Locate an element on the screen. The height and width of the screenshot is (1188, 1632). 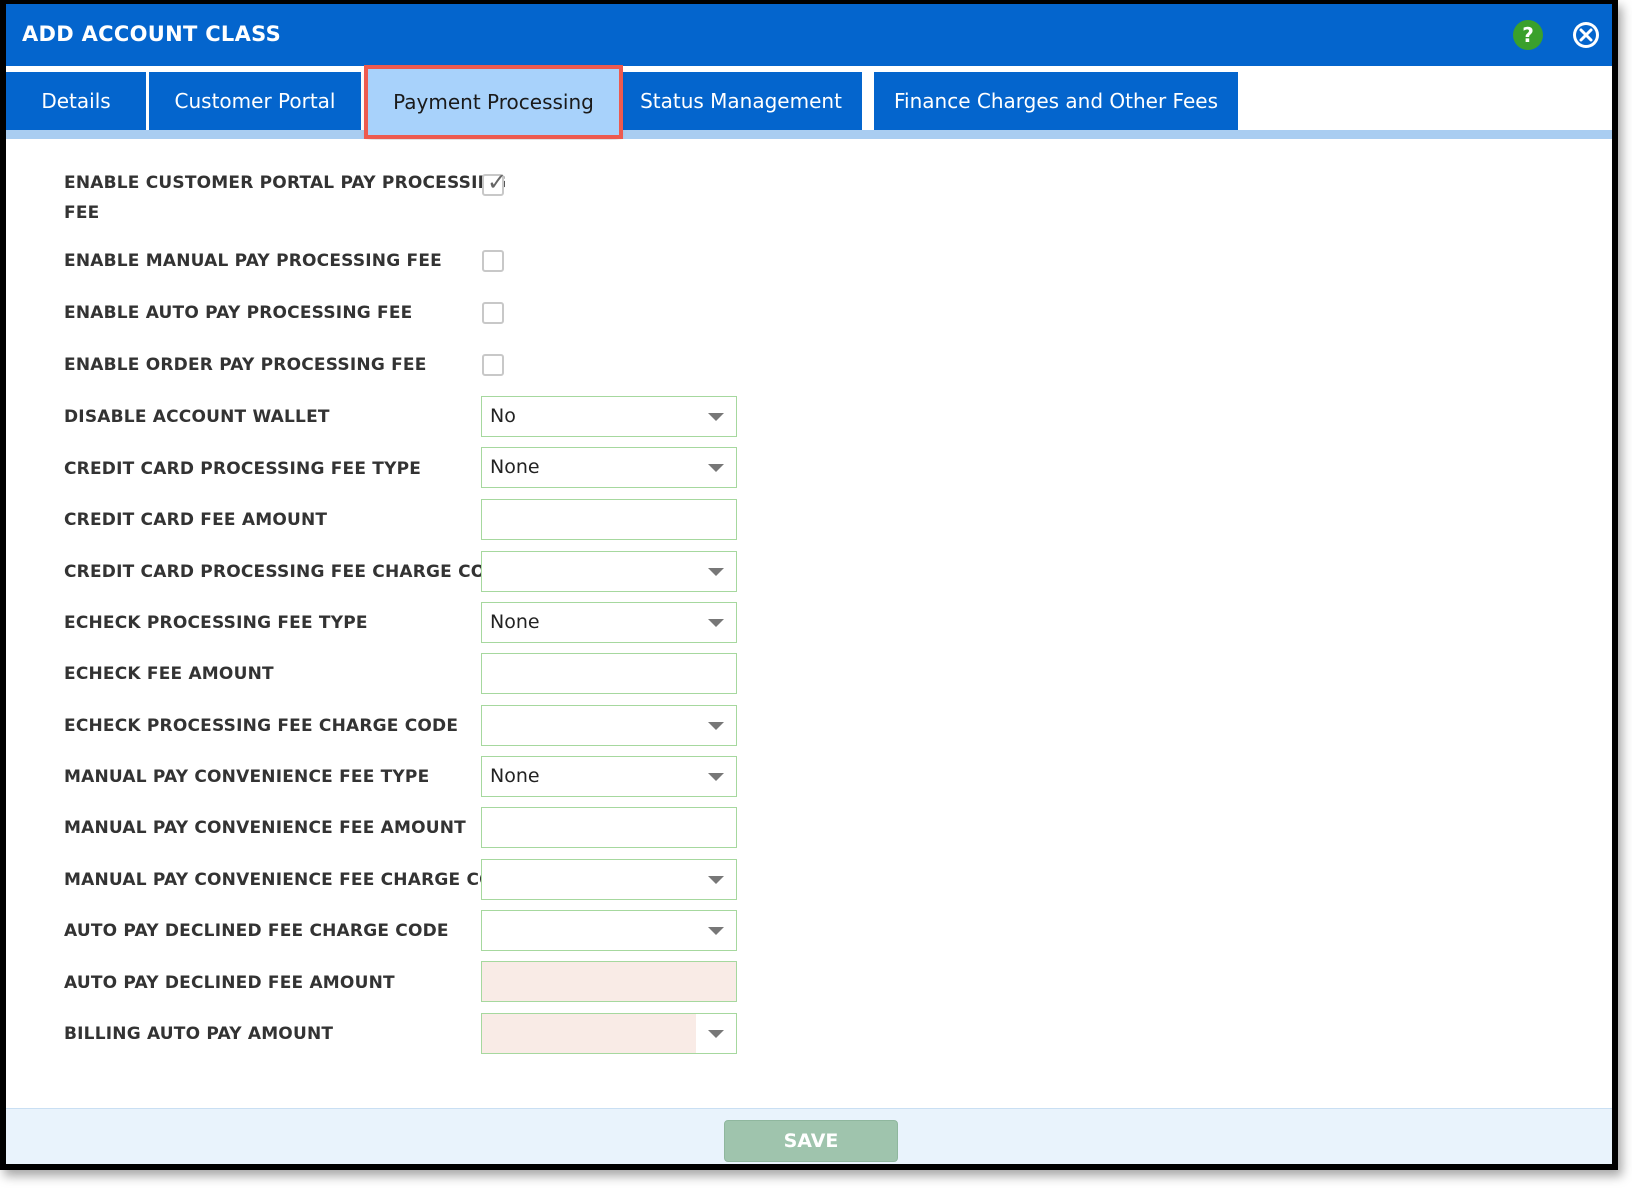
input-manual-conv-fee-amount is located at coordinates (609, 827).